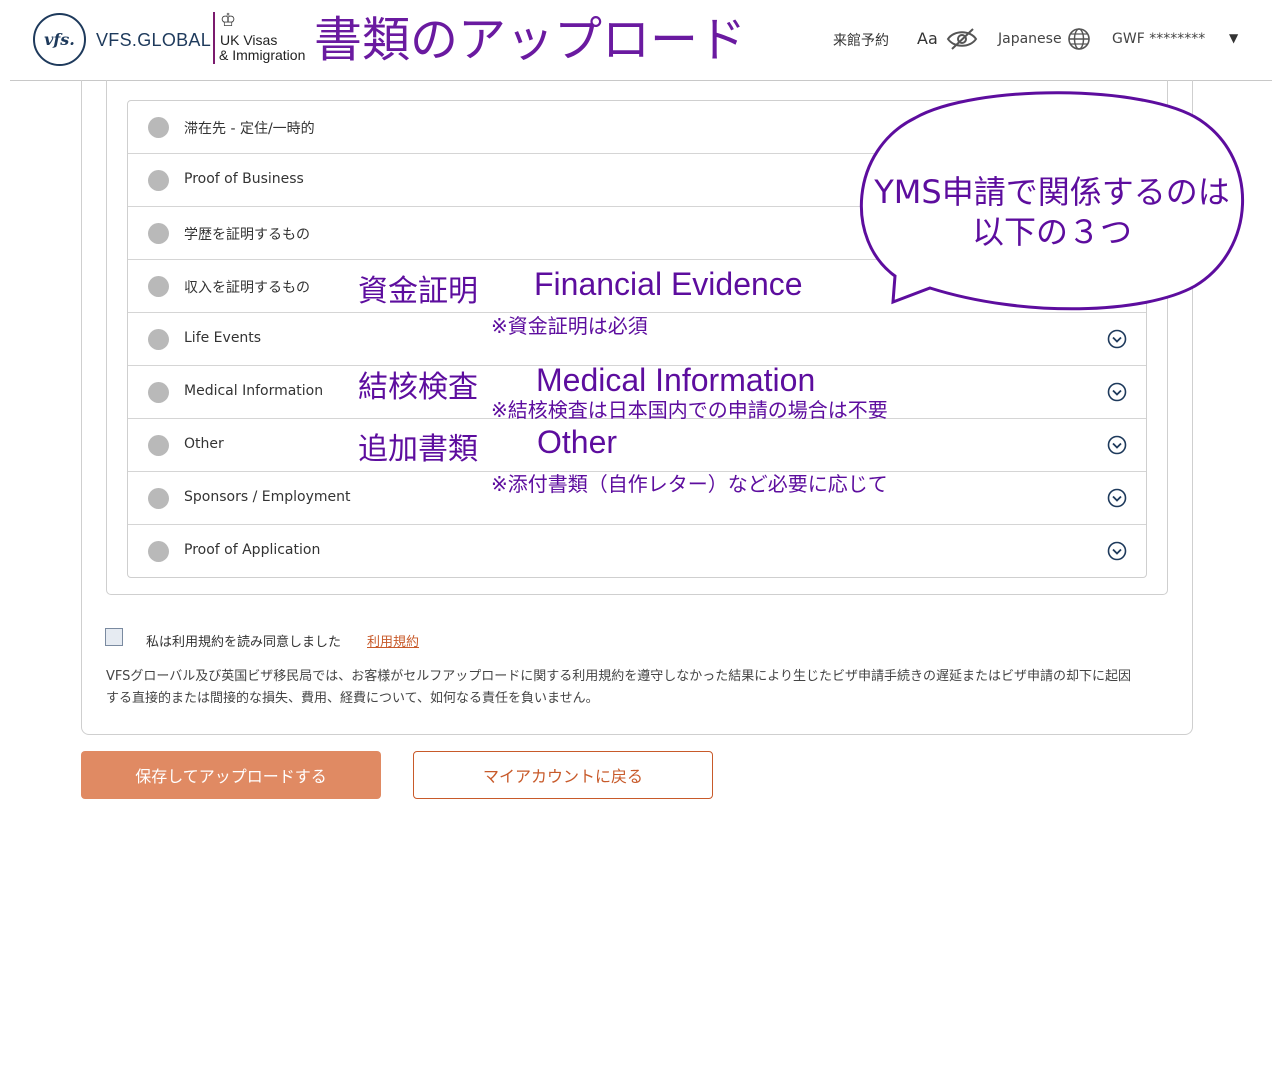 Image resolution: width=1280 pixels, height=1070 pixels. What do you see at coordinates (962, 39) in the screenshot?
I see `eye-slash-icon` at bounding box center [962, 39].